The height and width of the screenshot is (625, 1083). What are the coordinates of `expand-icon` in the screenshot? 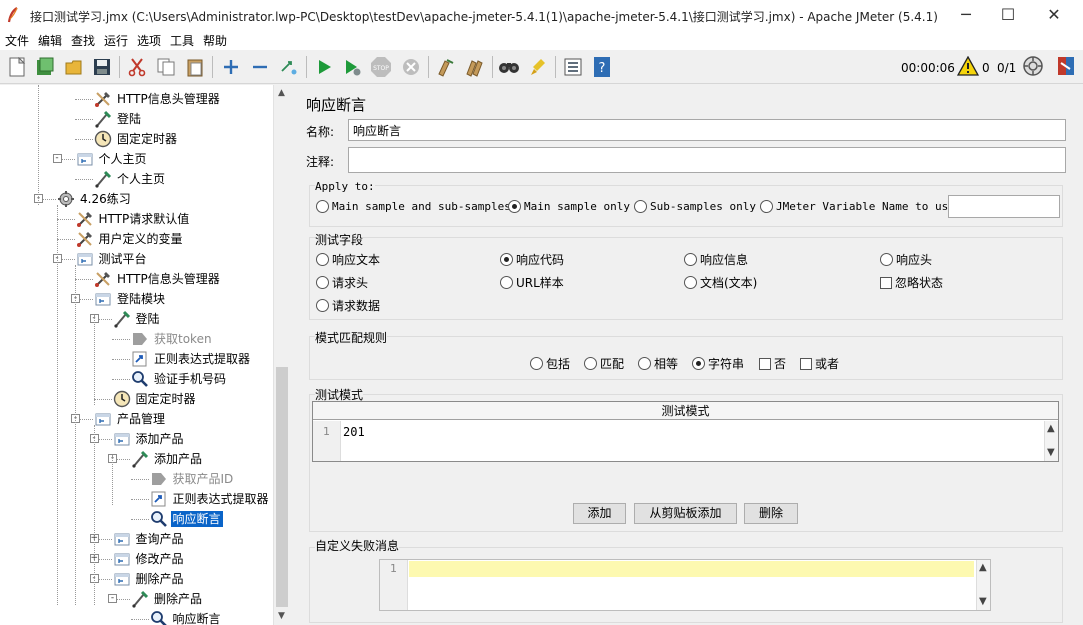 It's located at (231, 67).